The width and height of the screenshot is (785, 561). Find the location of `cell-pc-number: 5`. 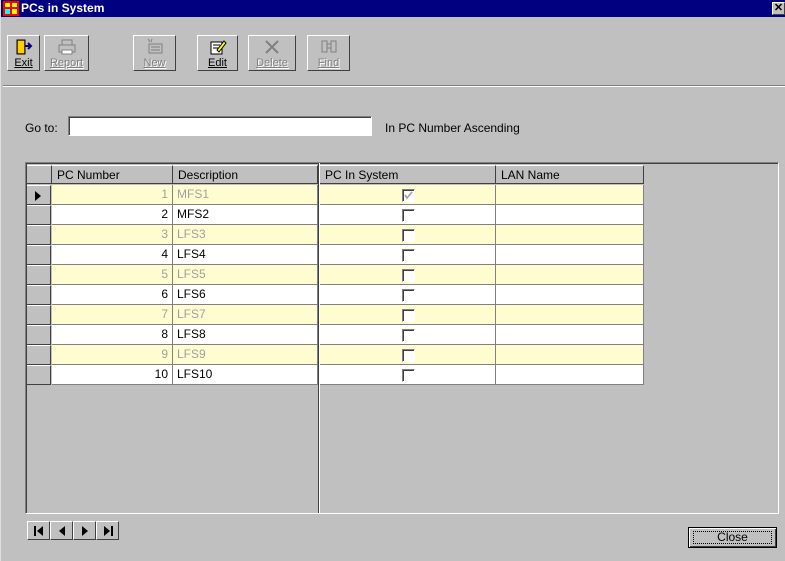

cell-pc-number: 5 is located at coordinates (112, 275).